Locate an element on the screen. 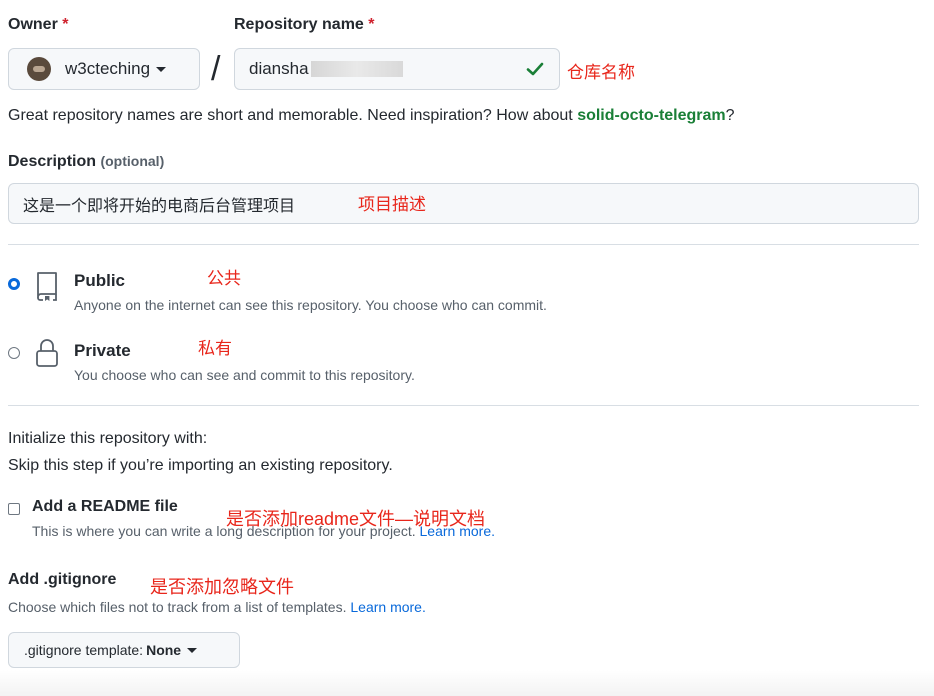 This screenshot has height=696, width=934. owner-name: w3cteching is located at coordinates (108, 68).